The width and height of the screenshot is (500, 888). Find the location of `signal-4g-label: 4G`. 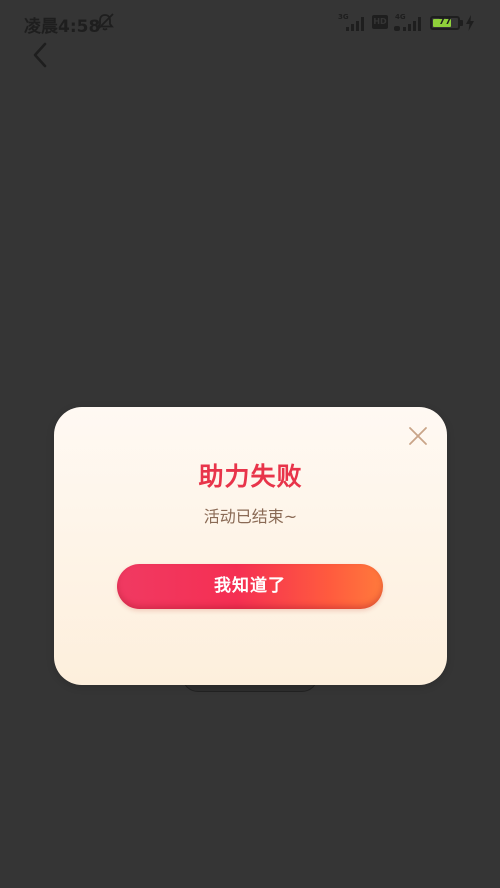

signal-4g-label: 4G is located at coordinates (400, 17).